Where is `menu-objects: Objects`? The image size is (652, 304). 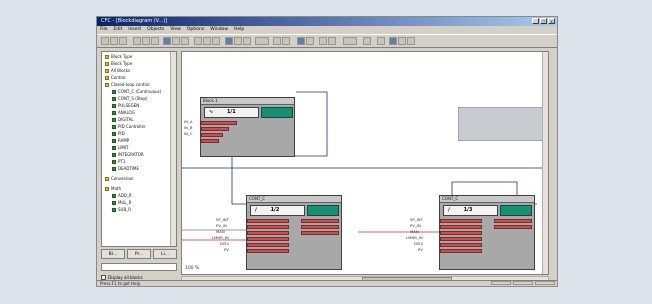
menu-objects: Objects is located at coordinates (155, 30).